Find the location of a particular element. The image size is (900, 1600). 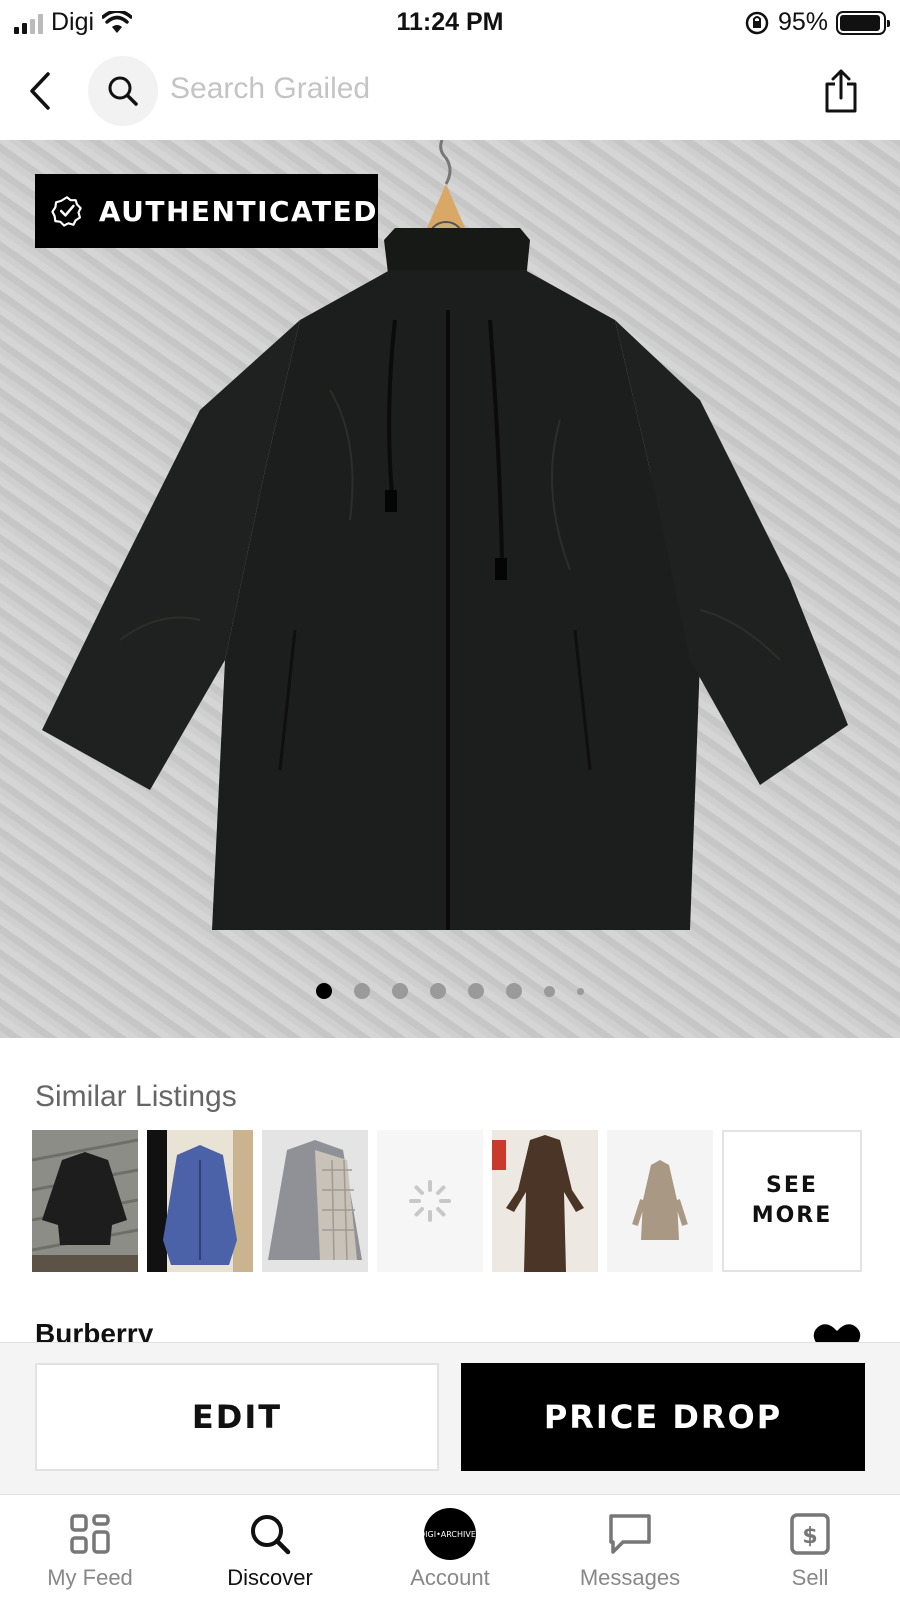

share-button is located at coordinates (841, 91).